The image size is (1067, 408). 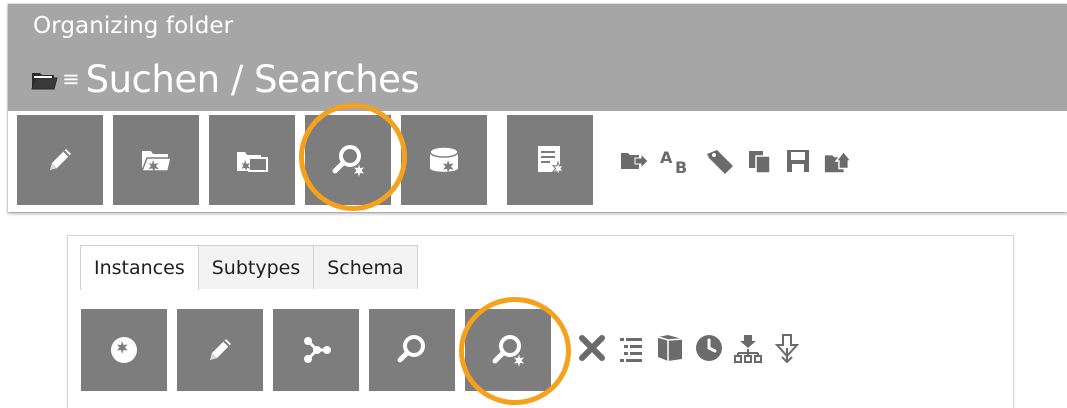 What do you see at coordinates (760, 161) in the screenshot?
I see `copy-icon` at bounding box center [760, 161].